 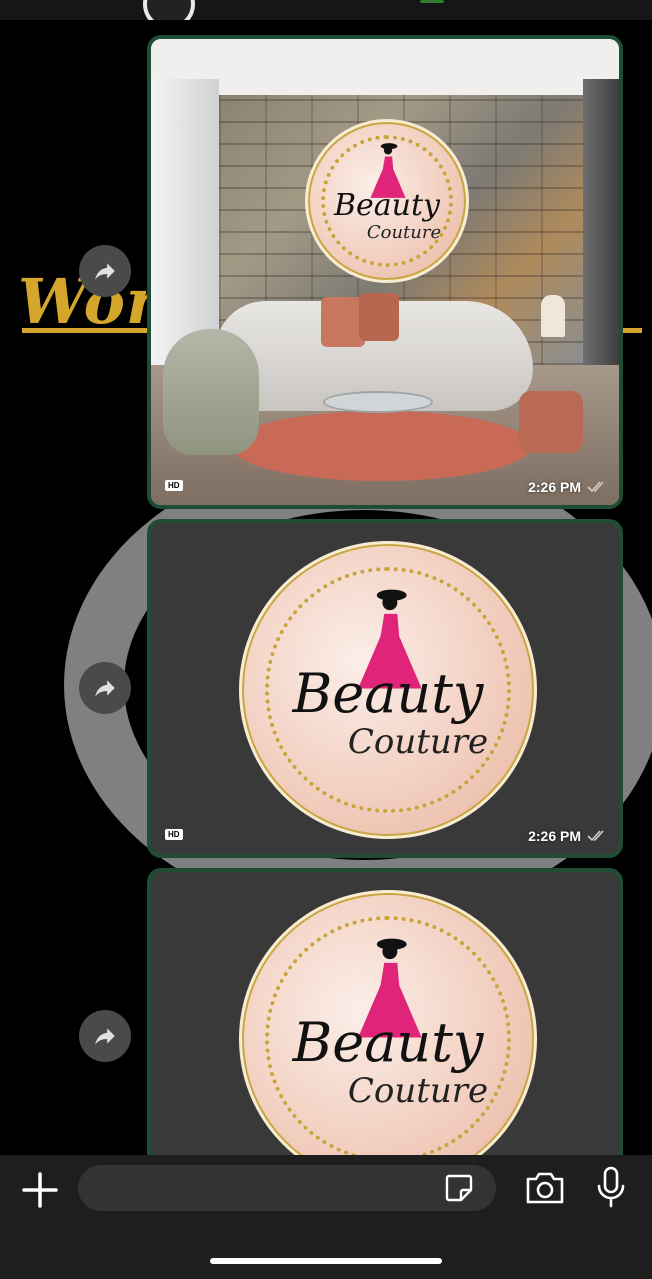 I want to click on plus-icon, so click(x=40, y=1190).